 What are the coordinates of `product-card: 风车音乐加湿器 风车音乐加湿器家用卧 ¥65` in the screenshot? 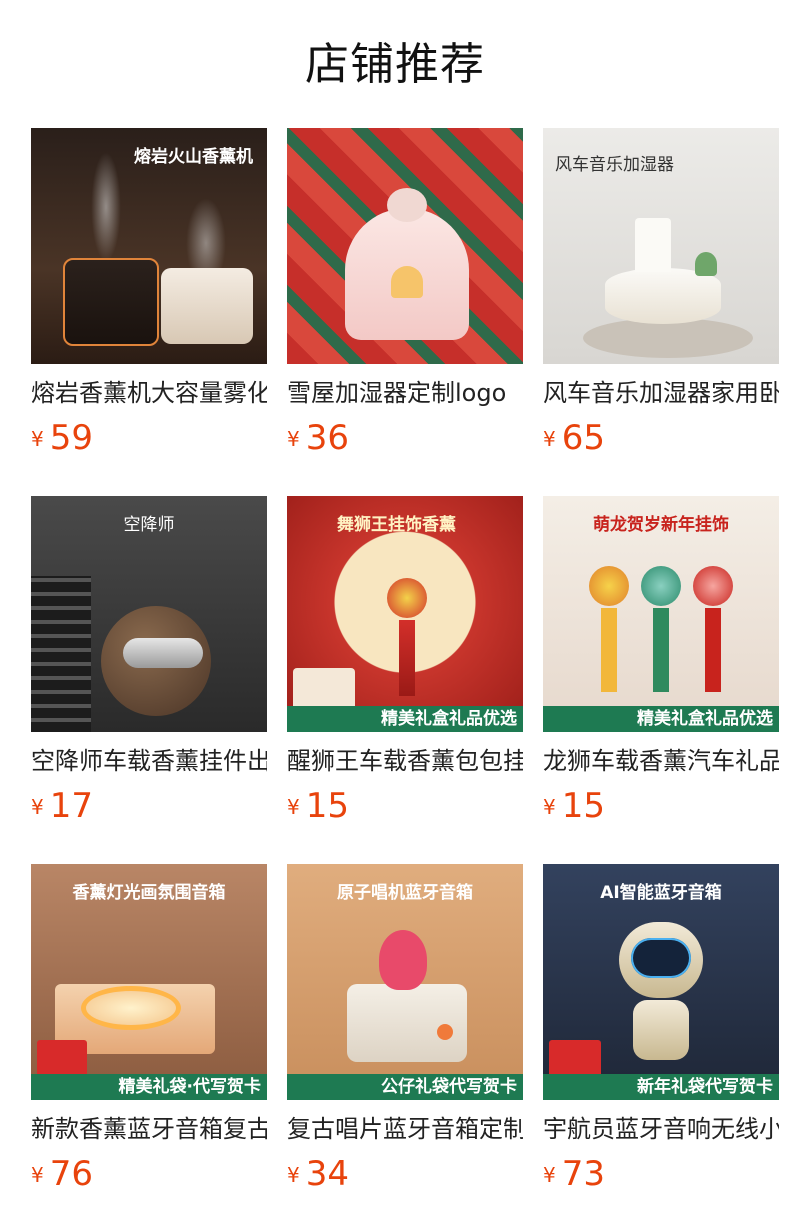 It's located at (661, 312).